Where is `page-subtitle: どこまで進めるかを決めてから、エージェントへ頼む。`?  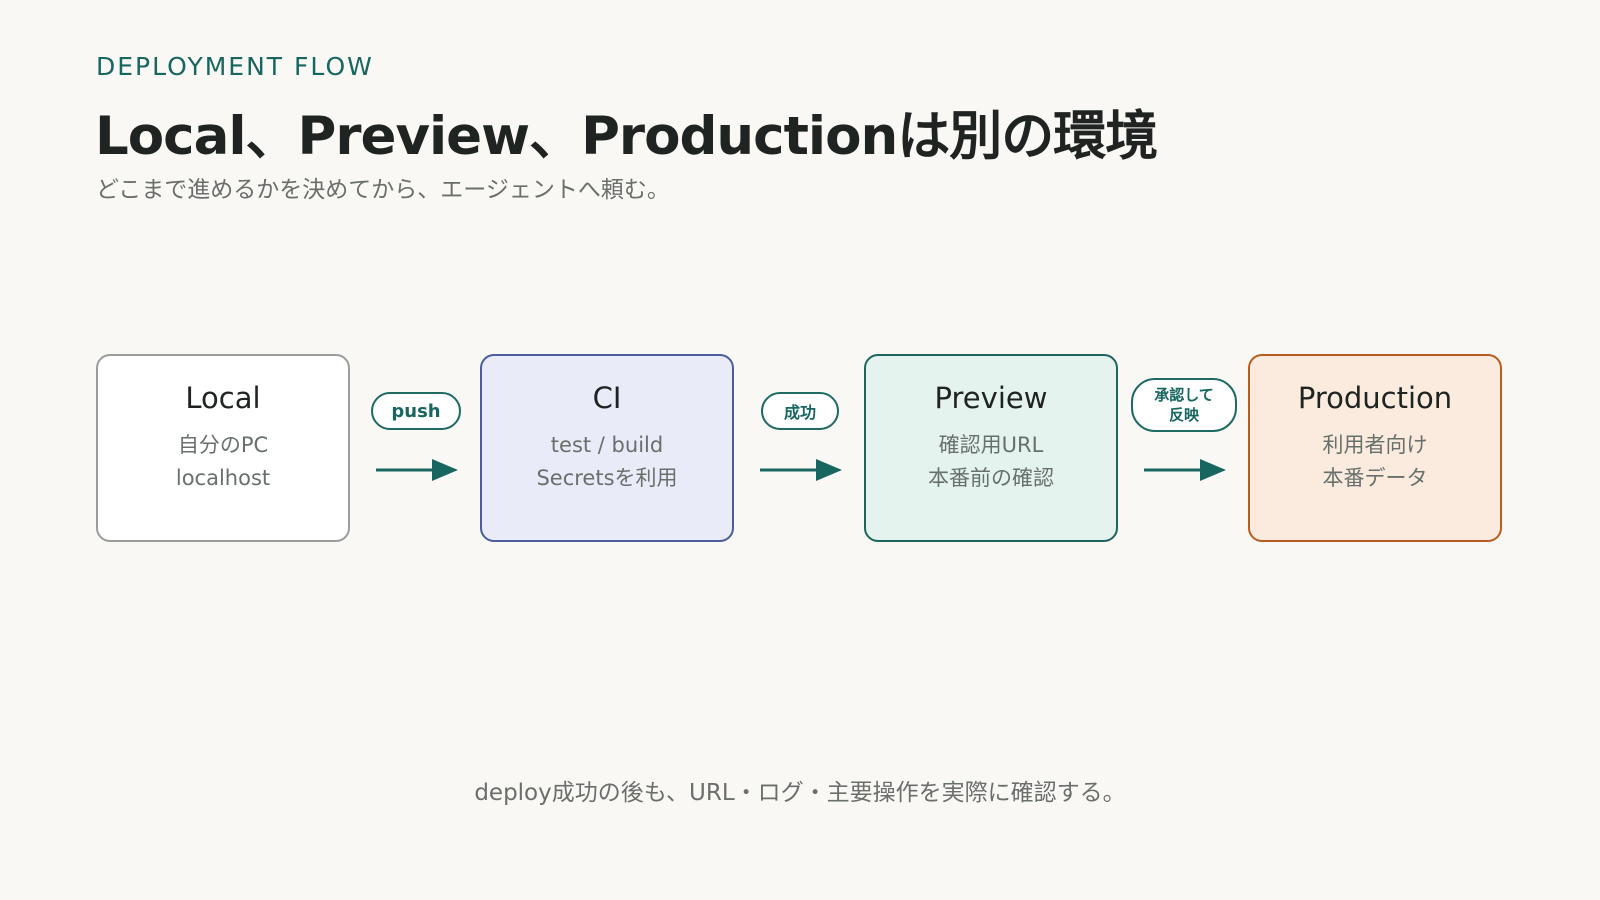
page-subtitle: どこまで進めるかを決めてから、エージェントへ頼む。 is located at coordinates (383, 190).